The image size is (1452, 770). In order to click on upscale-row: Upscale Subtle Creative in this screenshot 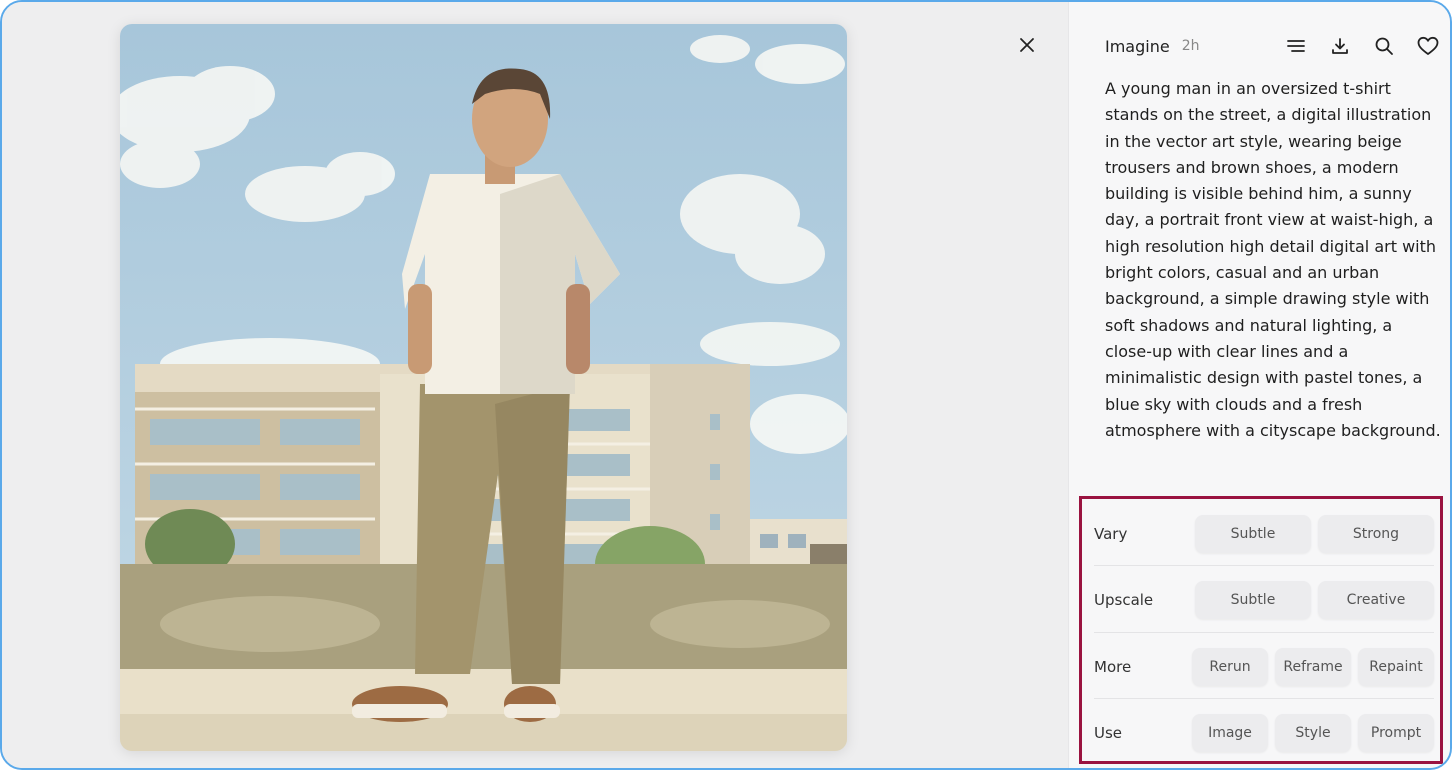, I will do `click(1264, 600)`.